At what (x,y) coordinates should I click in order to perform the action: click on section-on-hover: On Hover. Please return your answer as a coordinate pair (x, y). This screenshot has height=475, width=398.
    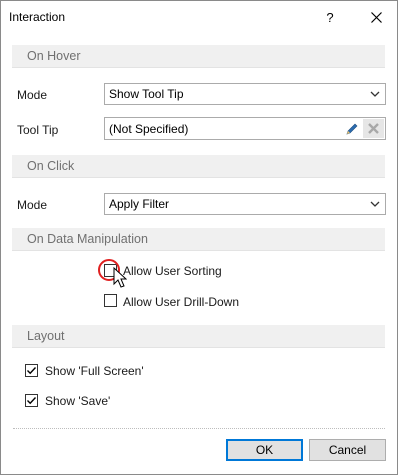
    Looking at the image, I should click on (198, 56).